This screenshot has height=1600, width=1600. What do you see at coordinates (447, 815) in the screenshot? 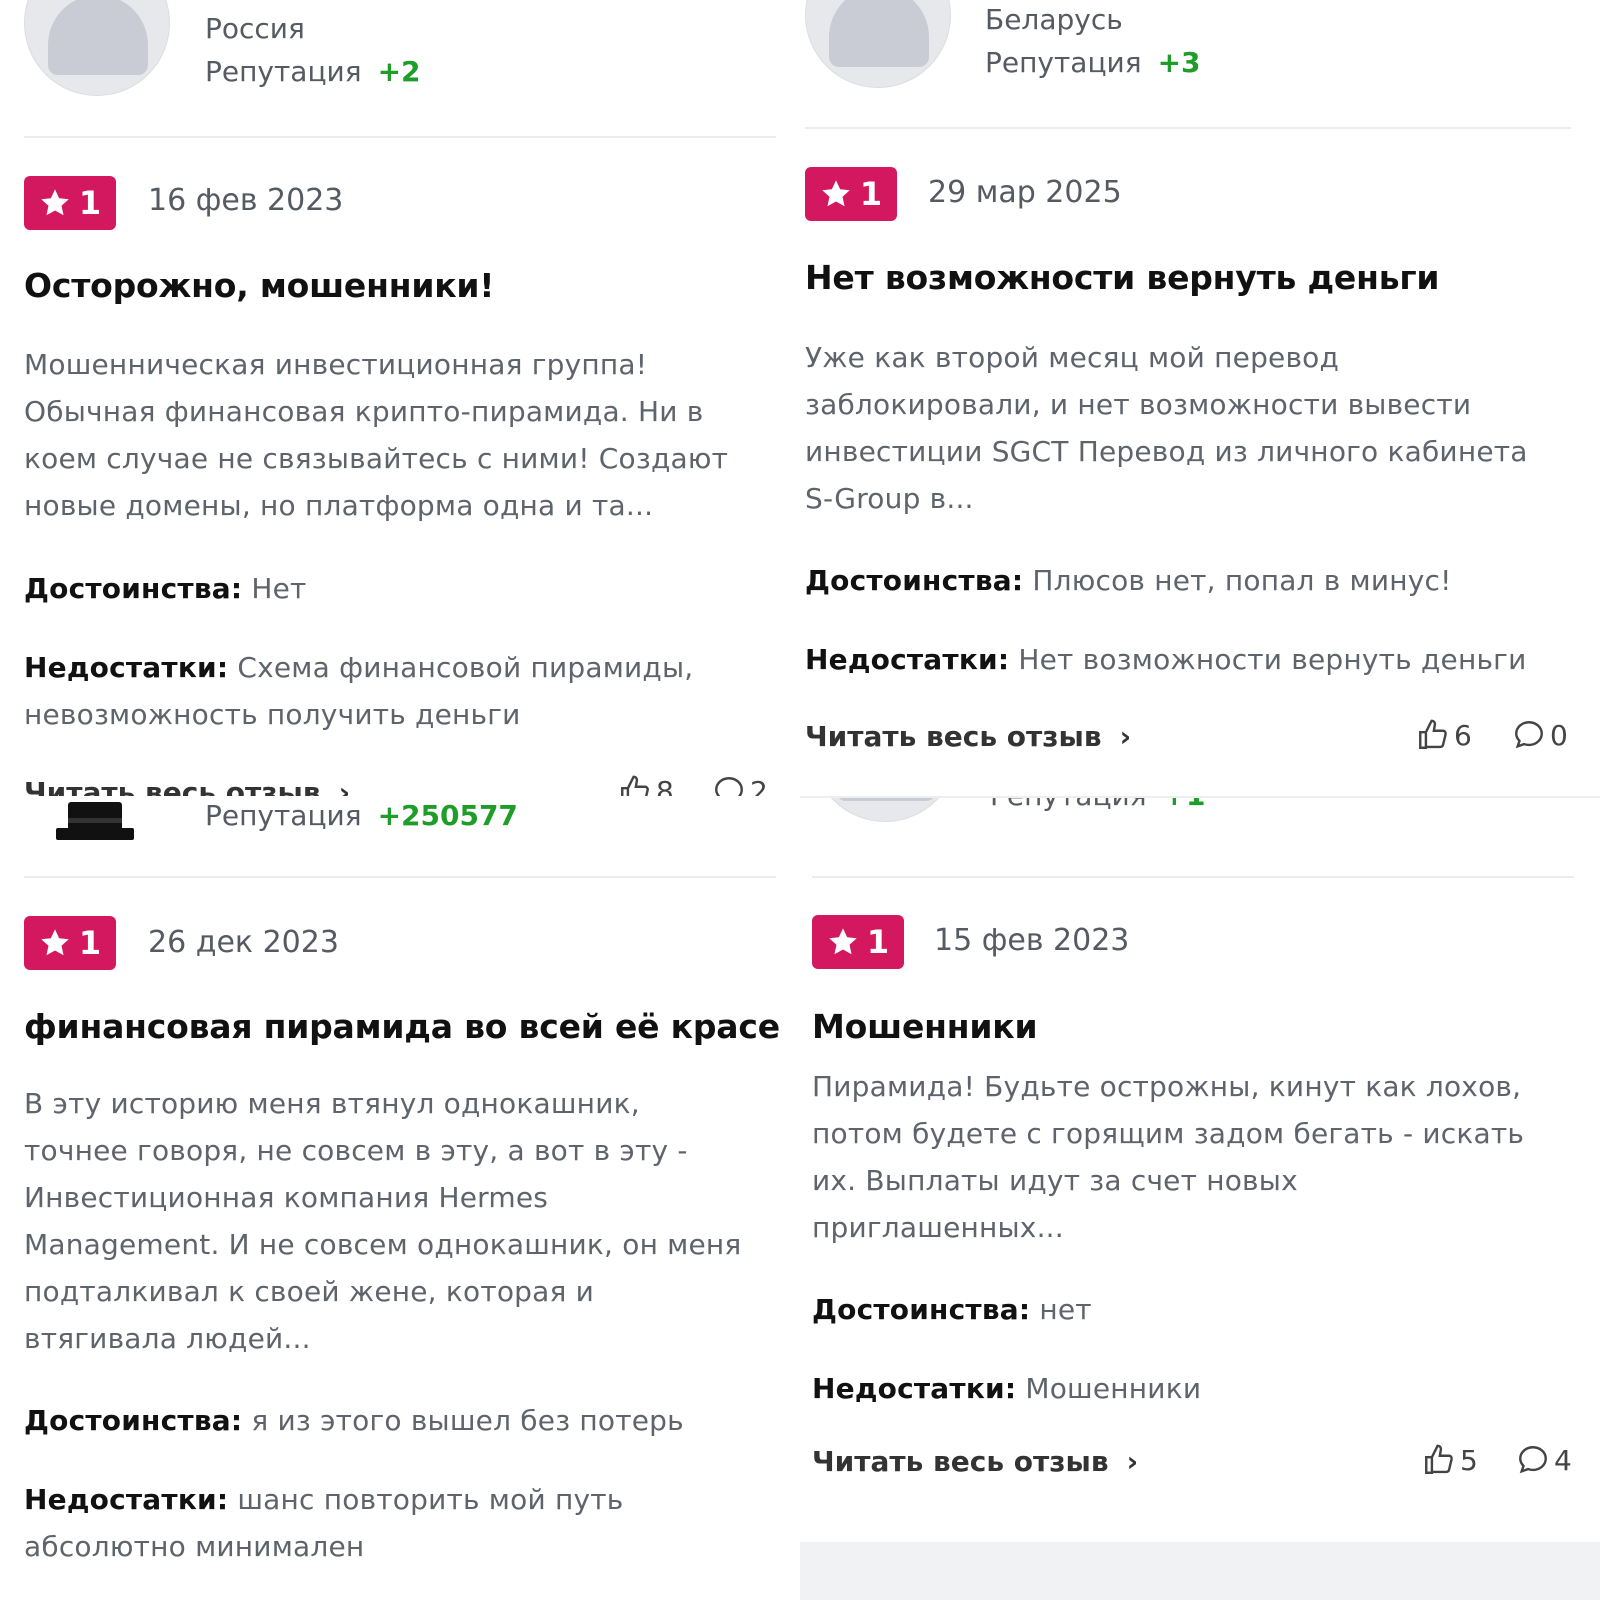
I see `reputation-value: +250577` at bounding box center [447, 815].